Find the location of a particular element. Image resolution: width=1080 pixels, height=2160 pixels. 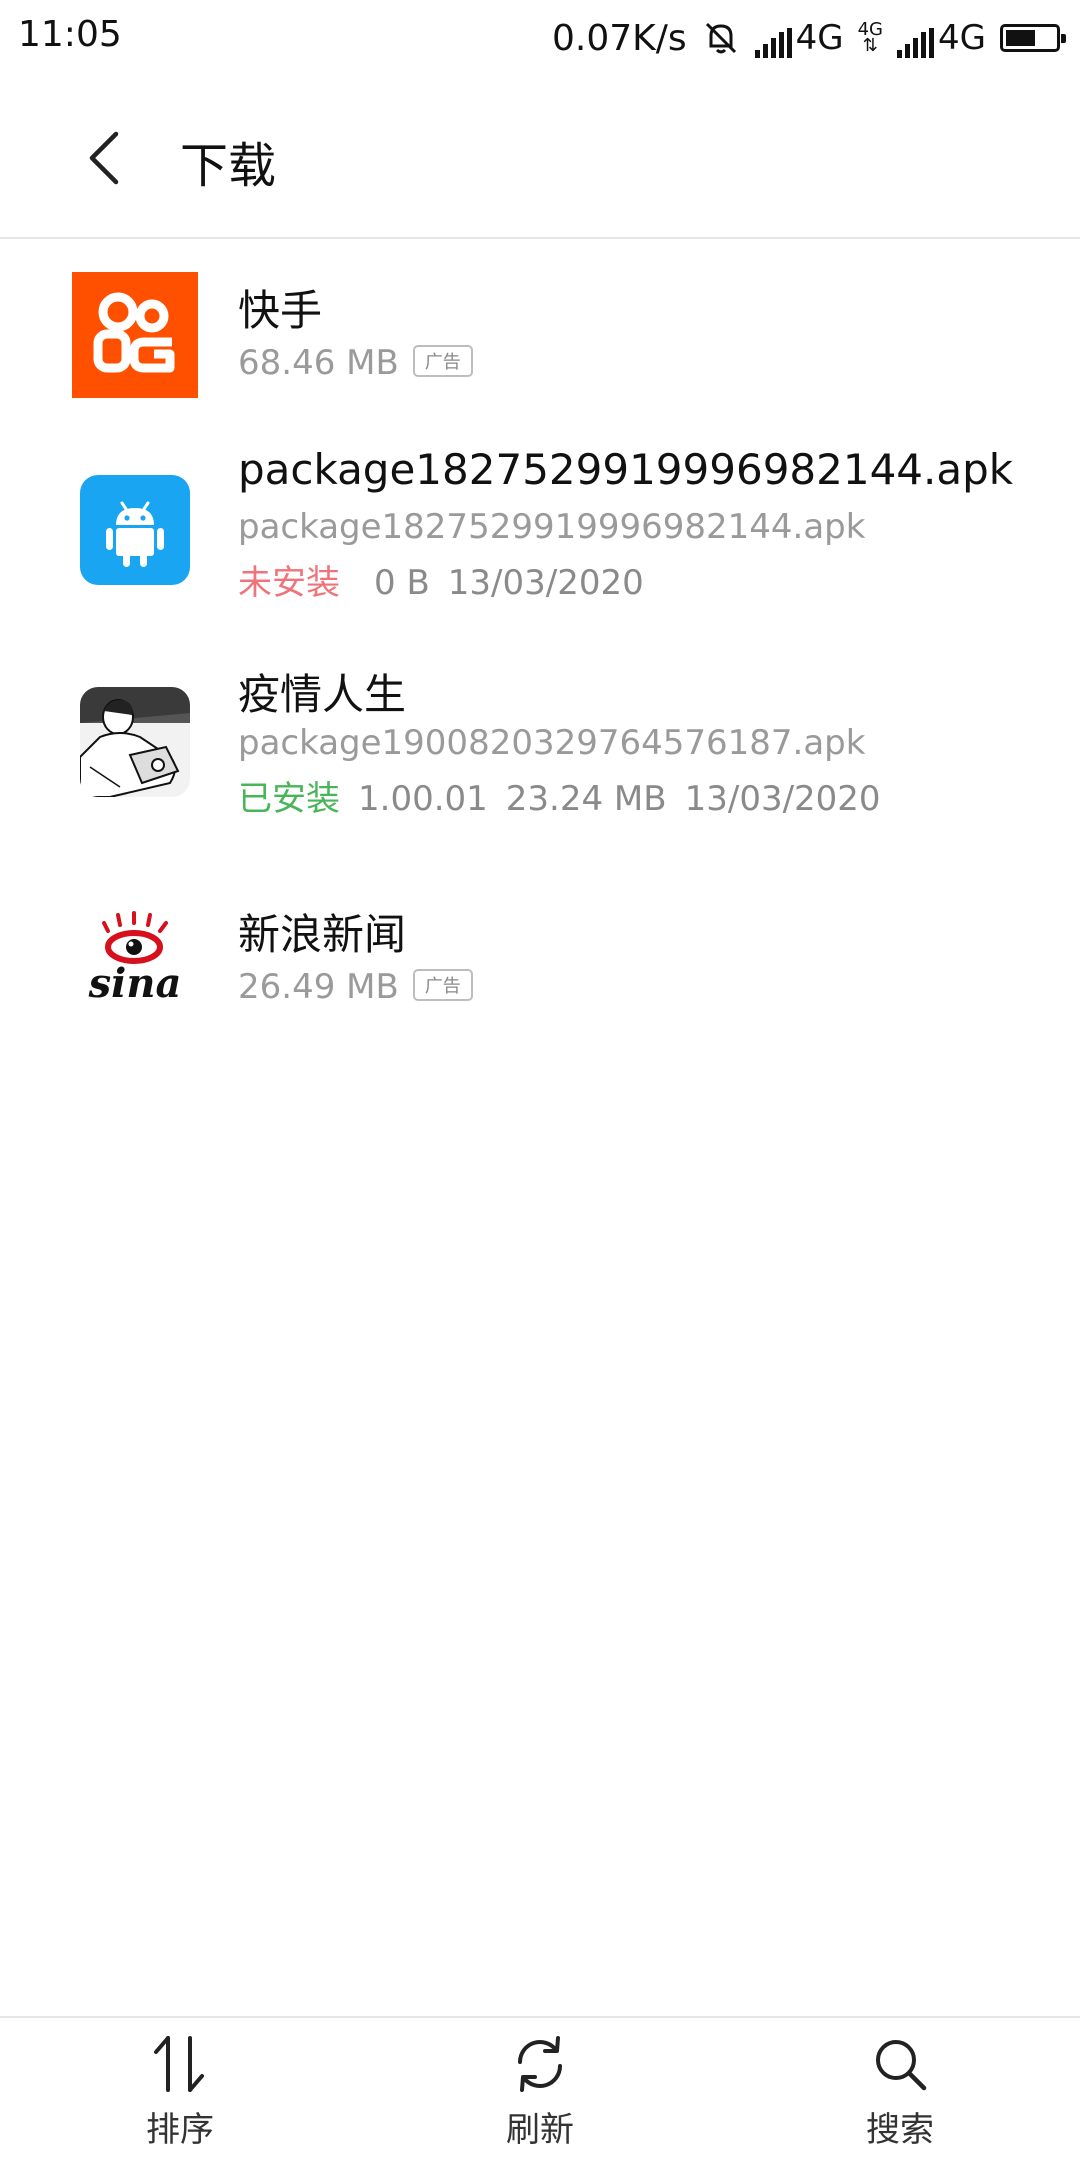

version-text: 1.00.01 is located at coordinates (423, 799).